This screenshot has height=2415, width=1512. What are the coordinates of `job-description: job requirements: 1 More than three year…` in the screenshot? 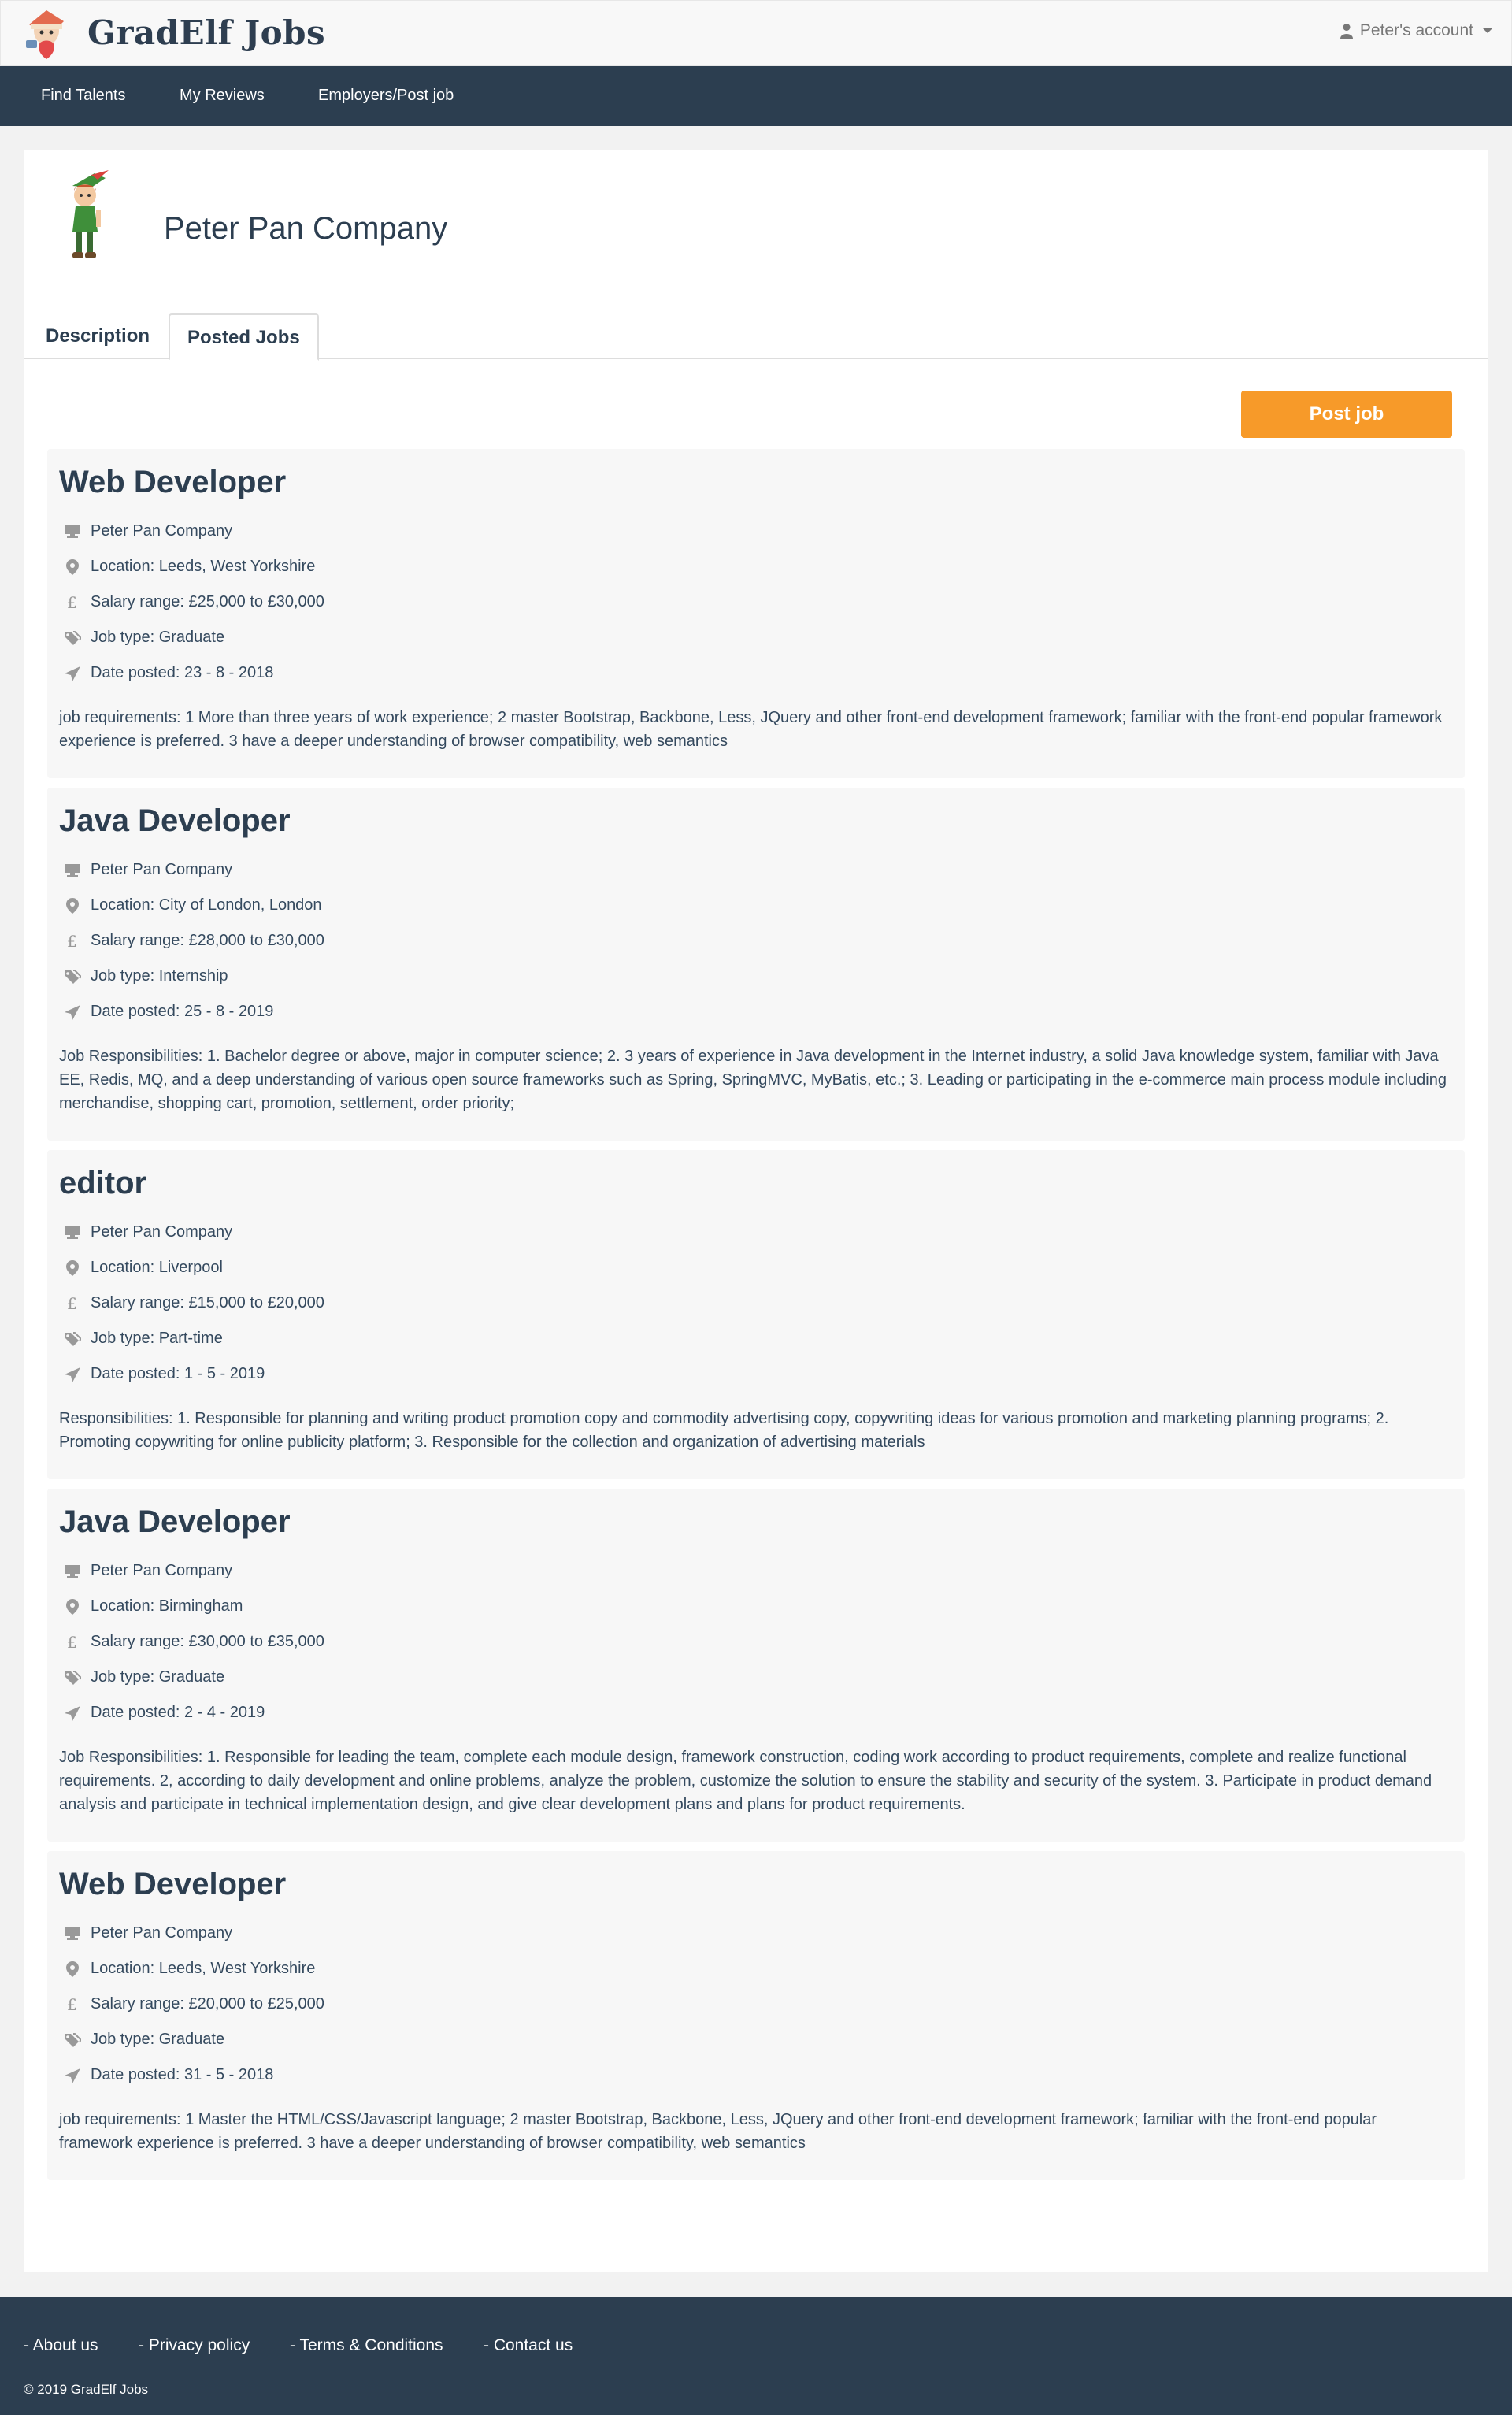 It's located at (751, 730).